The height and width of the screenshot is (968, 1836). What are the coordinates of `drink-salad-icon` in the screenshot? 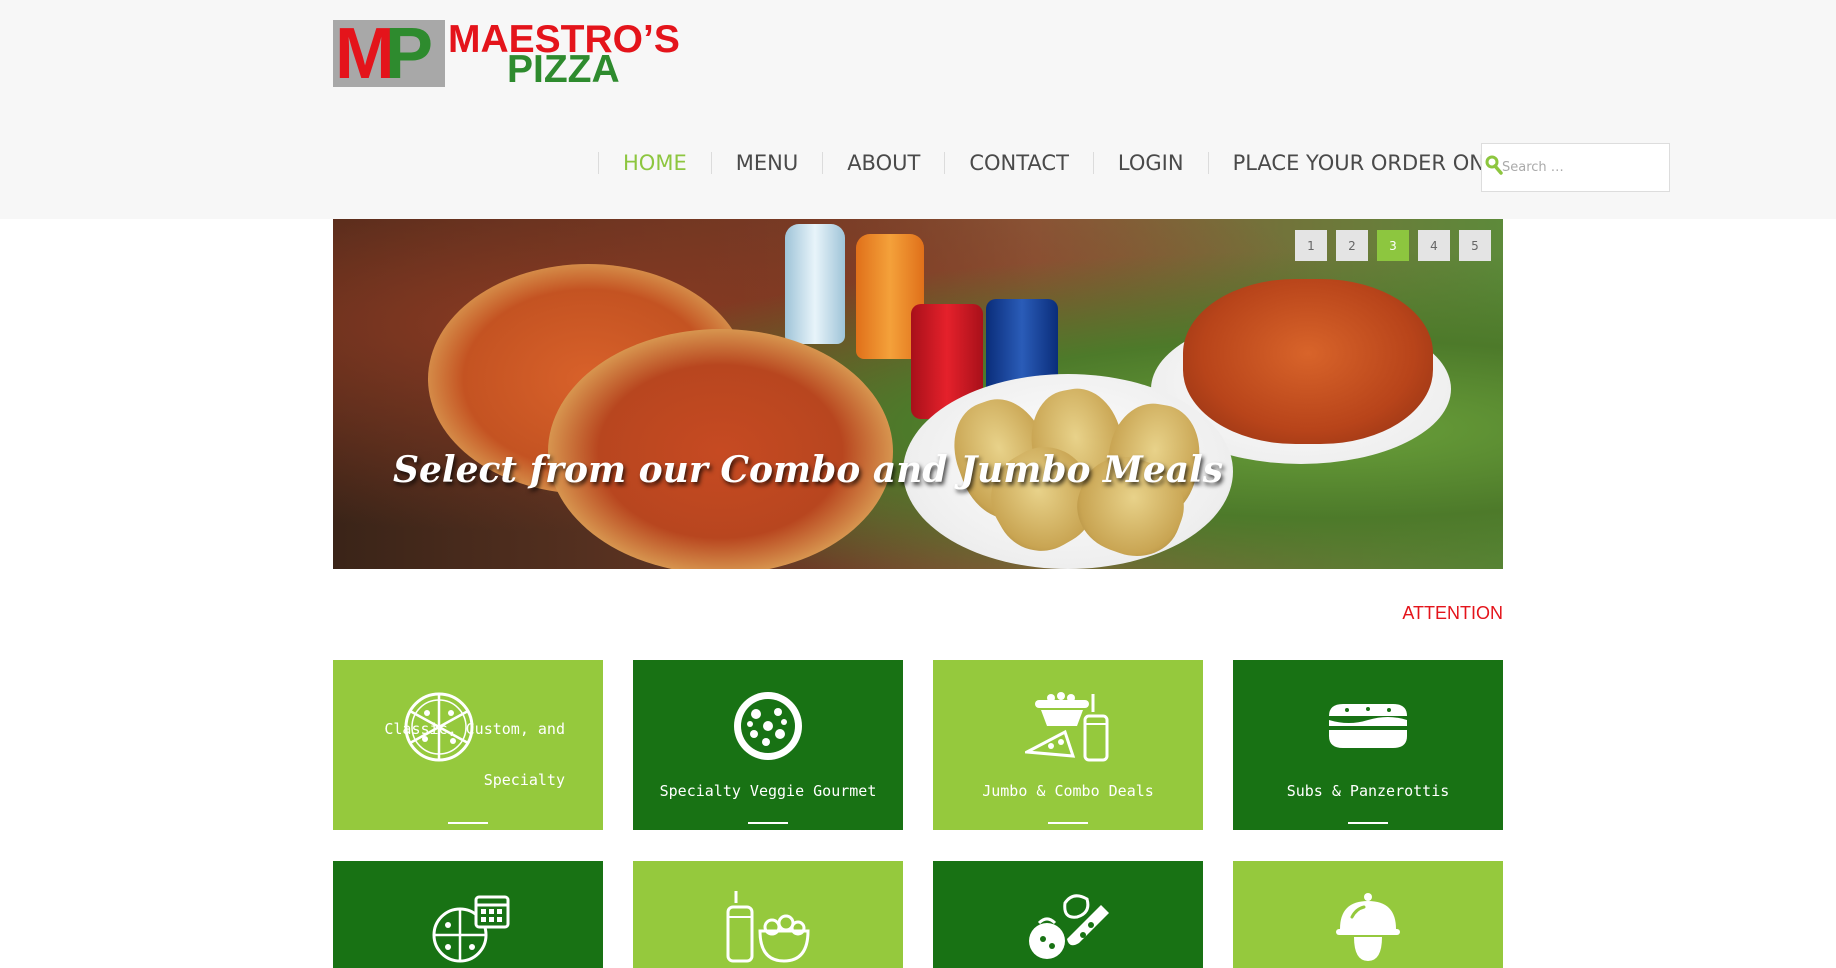 It's located at (768, 927).